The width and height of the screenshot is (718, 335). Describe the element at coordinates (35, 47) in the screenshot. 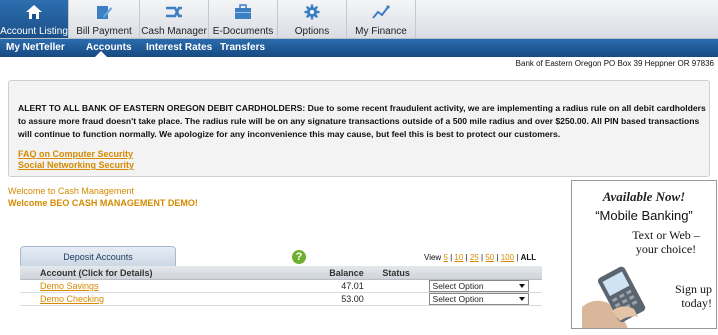

I see `subnav-my-netteller: My NetTeller` at that location.